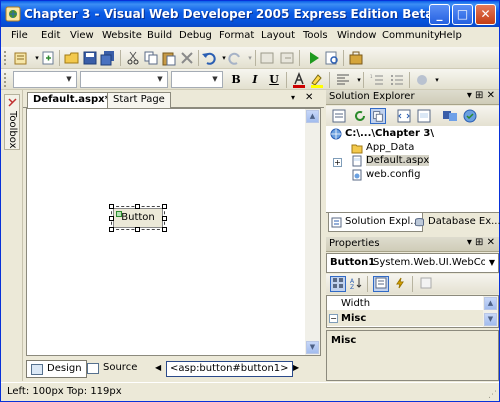  Describe the element at coordinates (159, 35) in the screenshot. I see `menu-build: Build` at that location.